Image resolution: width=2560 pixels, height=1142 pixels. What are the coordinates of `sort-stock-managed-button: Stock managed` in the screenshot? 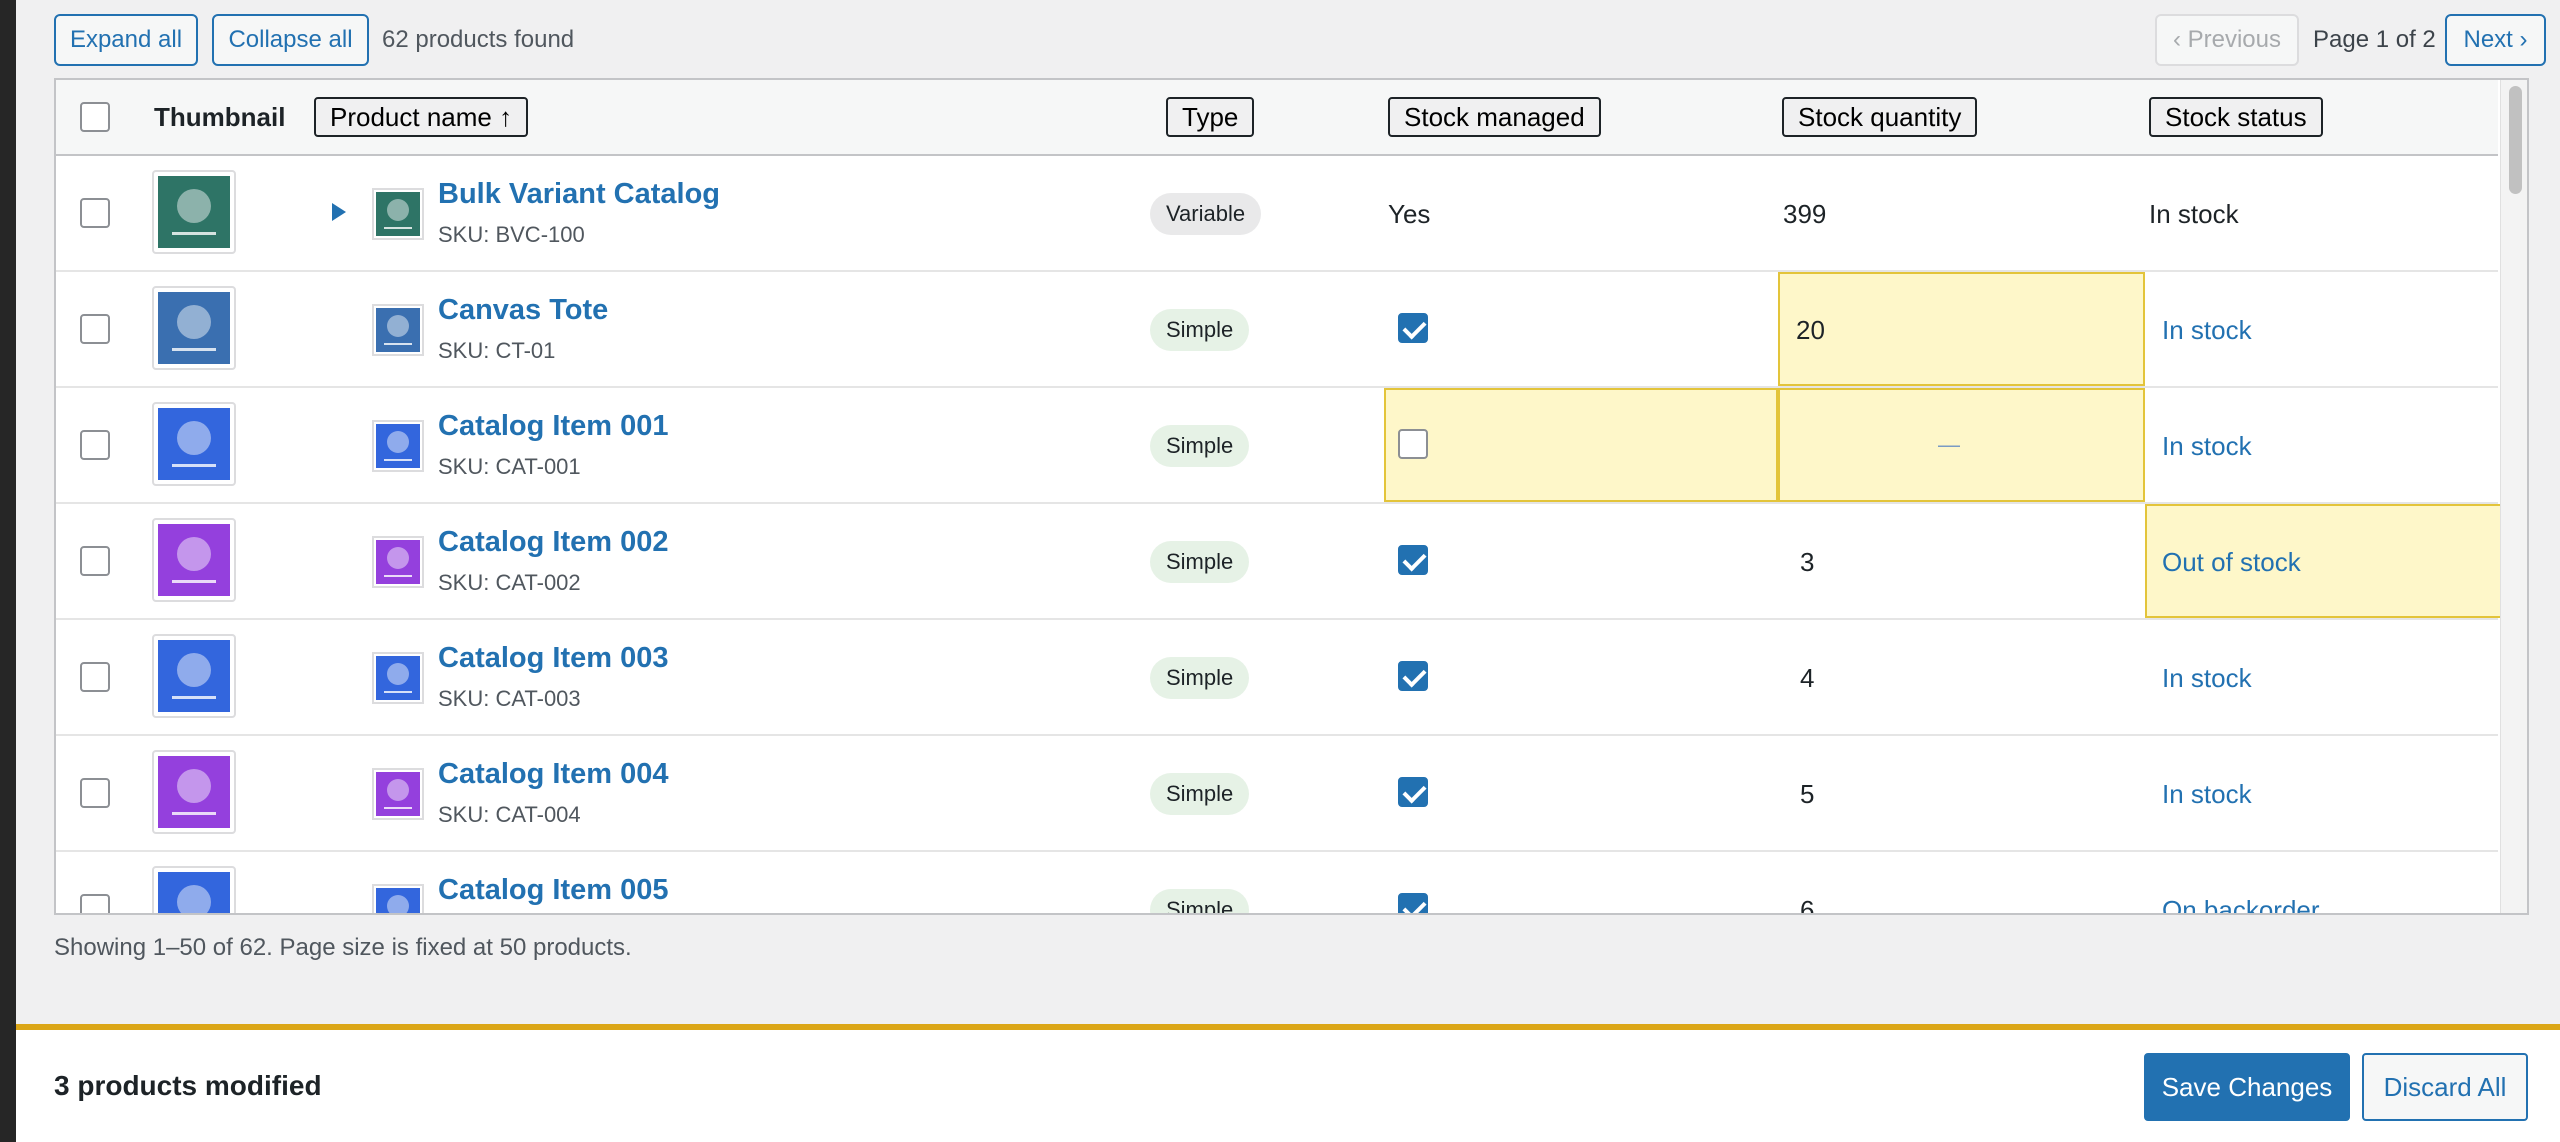 It's located at (1494, 117).